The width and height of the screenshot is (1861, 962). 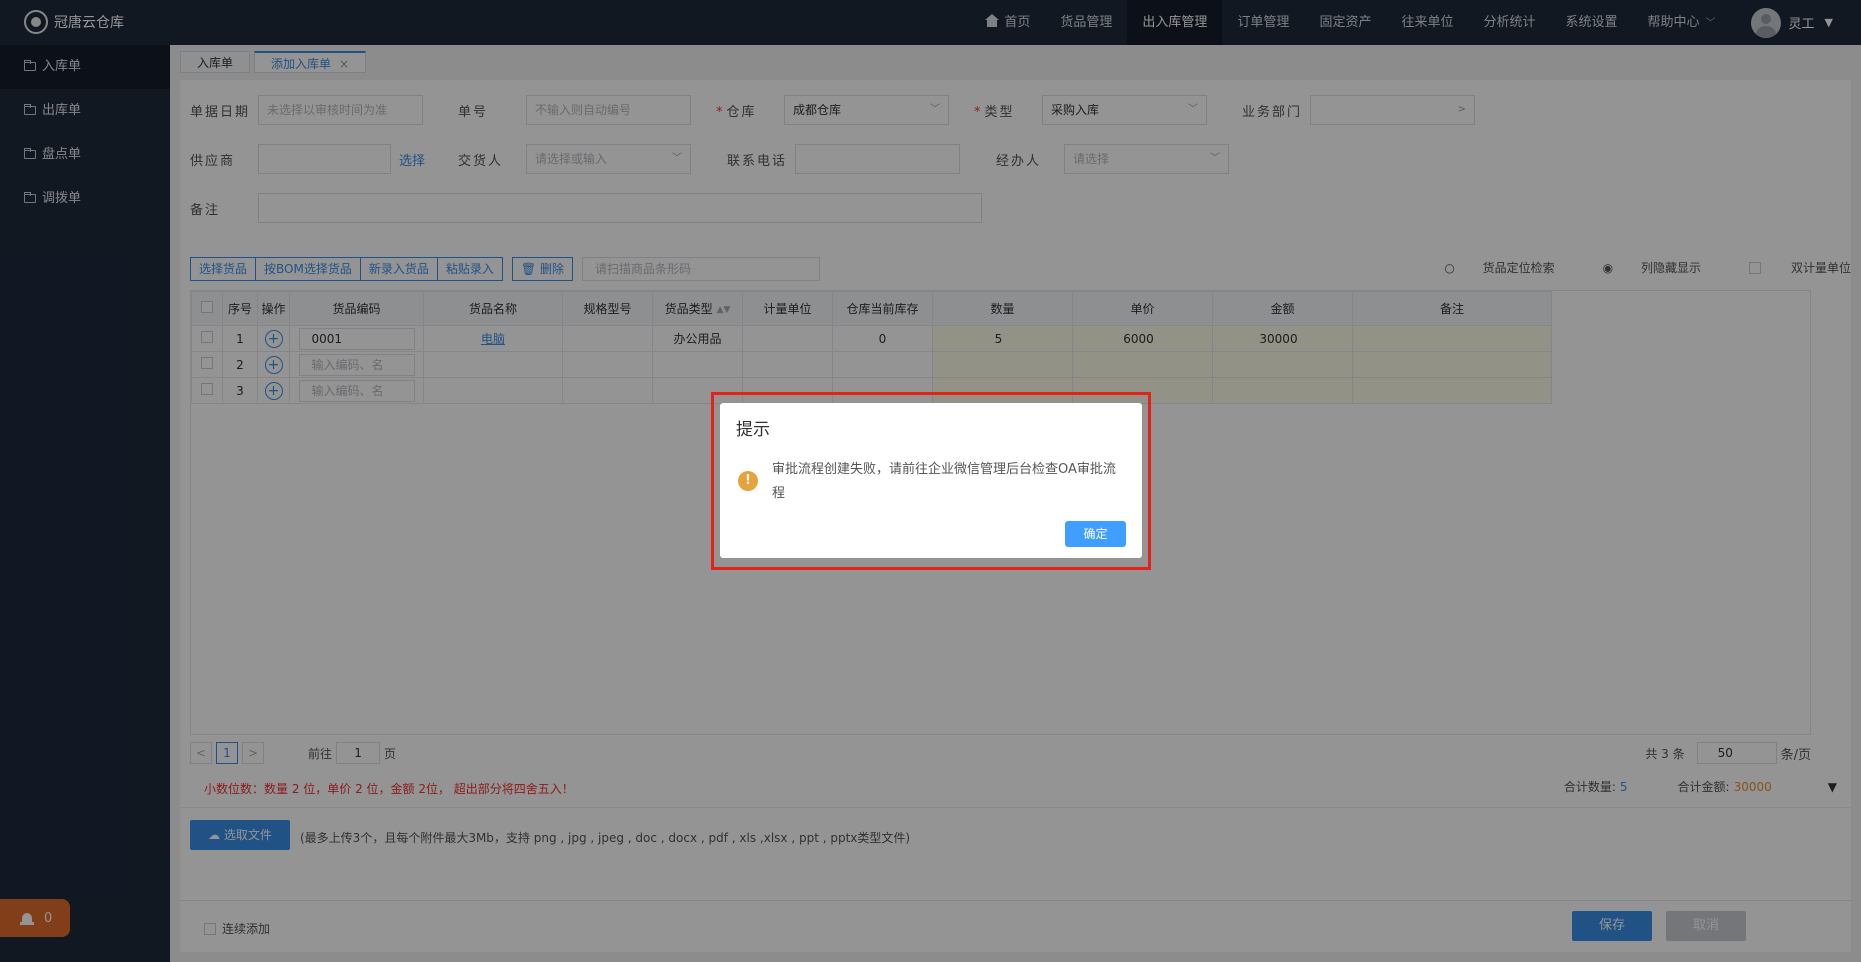 I want to click on alert-dialog: 提示 ! 审批流程创建失败，请前往企业微信管理后台检查OA审批流程 确定, so click(x=931, y=480).